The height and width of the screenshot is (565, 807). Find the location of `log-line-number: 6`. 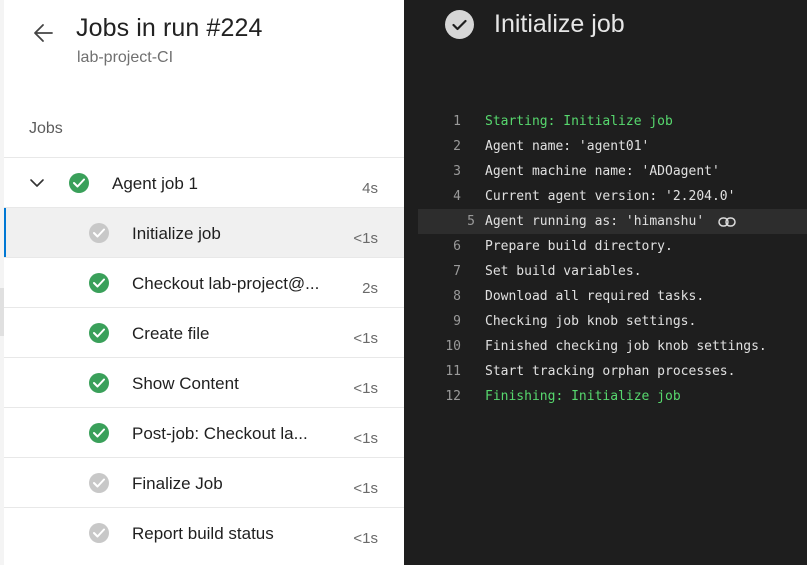

log-line-number: 6 is located at coordinates (457, 246).